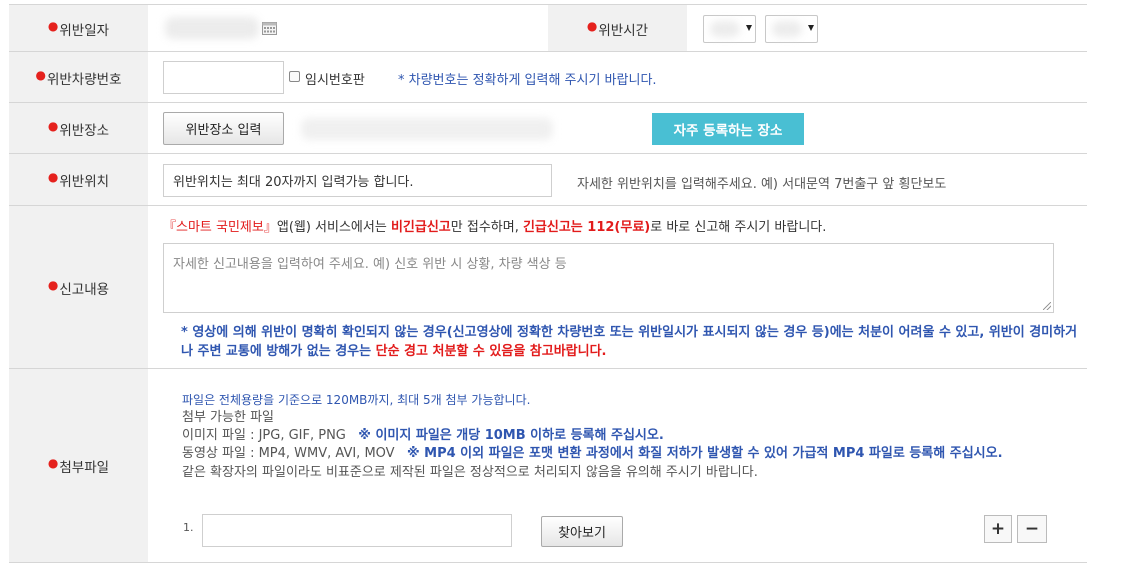  I want to click on hour-select, so click(729, 29).